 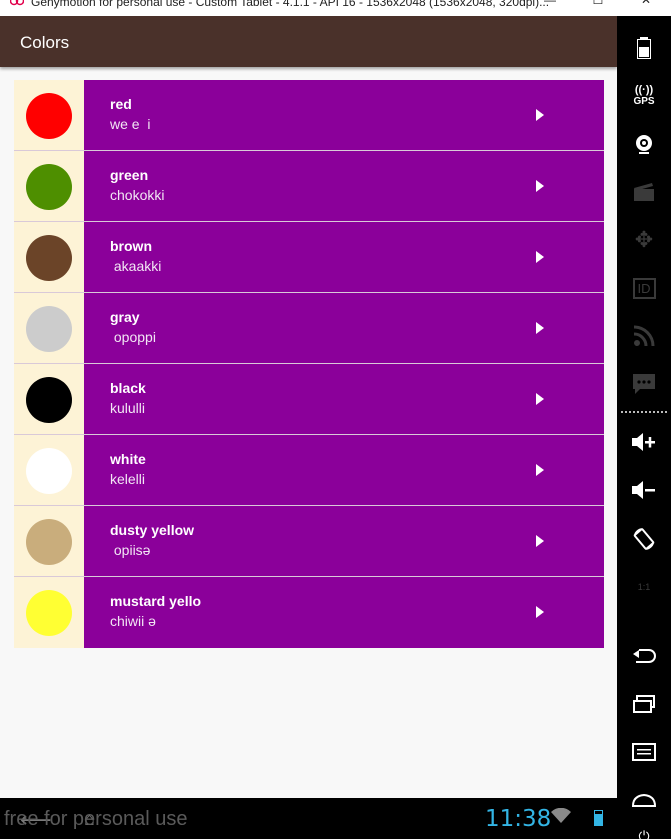 What do you see at coordinates (308, 818) in the screenshot?
I see `system-bar: ⟵ ⌂ free for personal use 11:38` at bounding box center [308, 818].